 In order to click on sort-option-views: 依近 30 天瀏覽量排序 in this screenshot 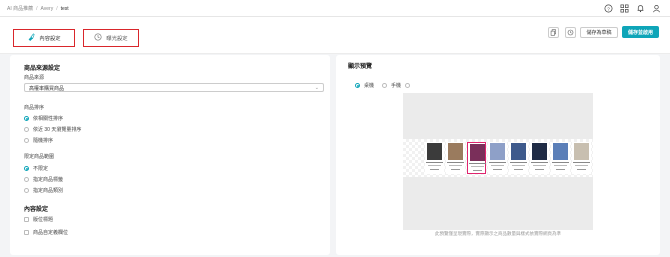, I will do `click(52, 129)`.